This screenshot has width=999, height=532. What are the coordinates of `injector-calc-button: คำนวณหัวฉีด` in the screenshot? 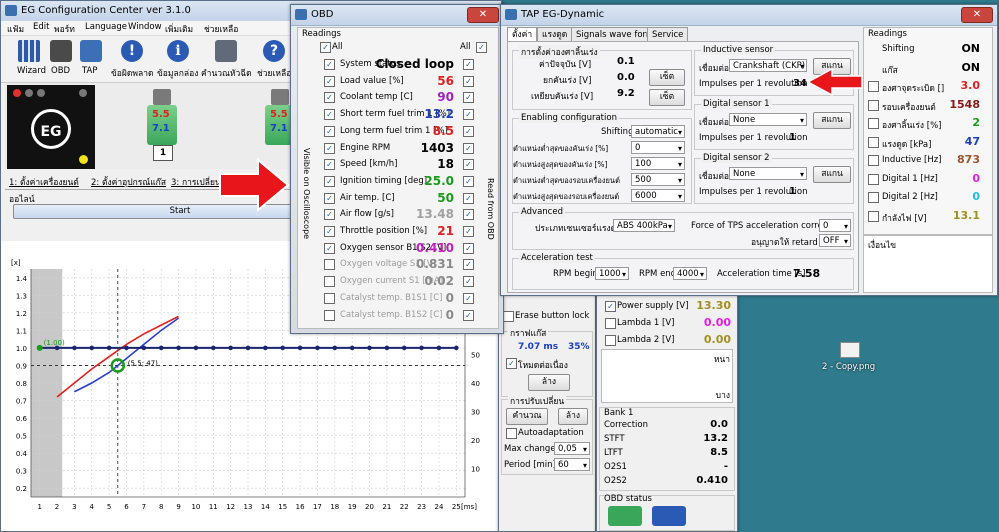 It's located at (226, 59).